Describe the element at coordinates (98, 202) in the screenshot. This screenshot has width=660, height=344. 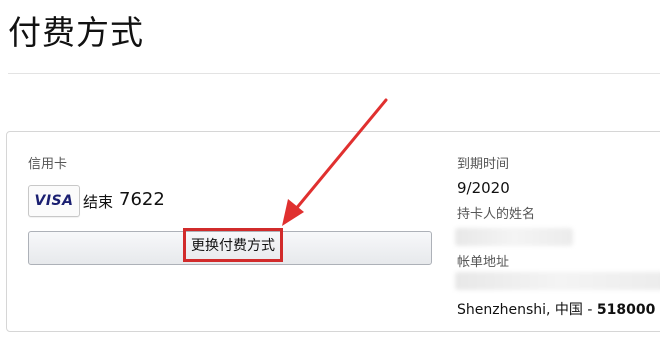
I see `card-ending-label: 结束` at that location.